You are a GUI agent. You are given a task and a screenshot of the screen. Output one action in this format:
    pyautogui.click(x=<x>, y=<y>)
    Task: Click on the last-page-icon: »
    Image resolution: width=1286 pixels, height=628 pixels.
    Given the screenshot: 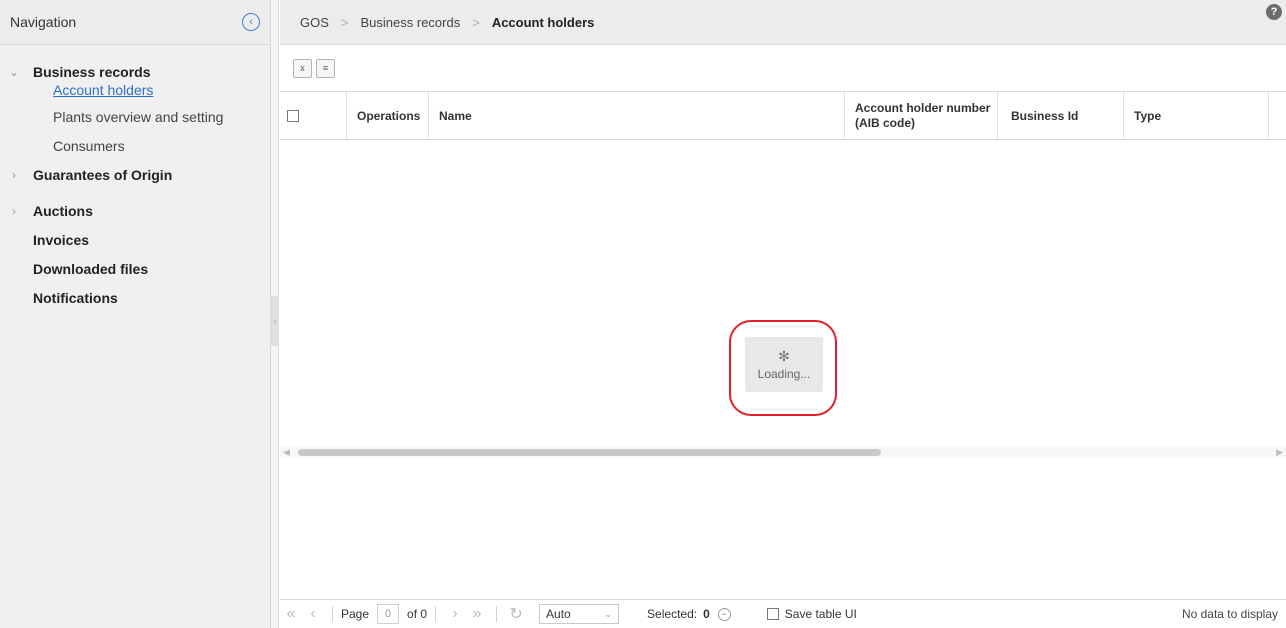 What is the action you would take?
    pyautogui.click(x=477, y=614)
    